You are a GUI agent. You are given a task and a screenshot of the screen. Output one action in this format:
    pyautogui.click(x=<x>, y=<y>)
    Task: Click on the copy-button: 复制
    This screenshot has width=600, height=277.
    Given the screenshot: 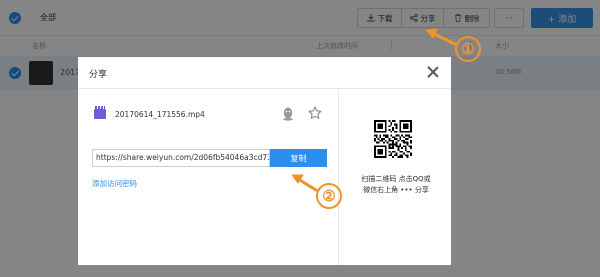 What is the action you would take?
    pyautogui.click(x=298, y=158)
    